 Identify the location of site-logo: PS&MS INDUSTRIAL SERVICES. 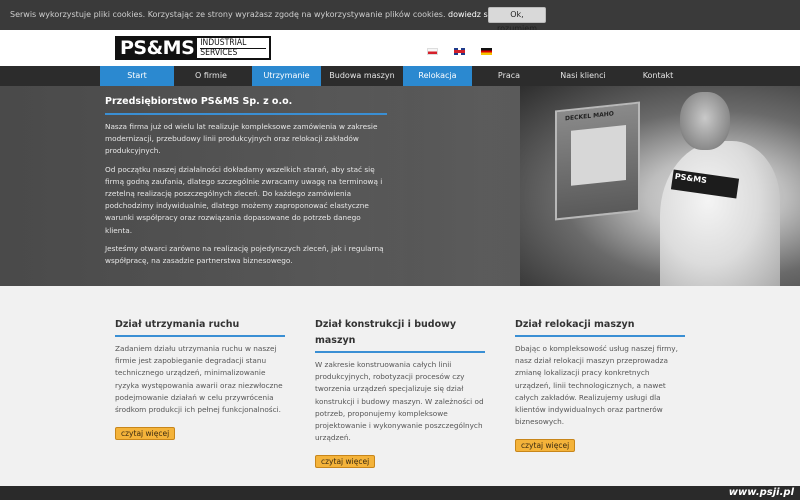
(193, 48).